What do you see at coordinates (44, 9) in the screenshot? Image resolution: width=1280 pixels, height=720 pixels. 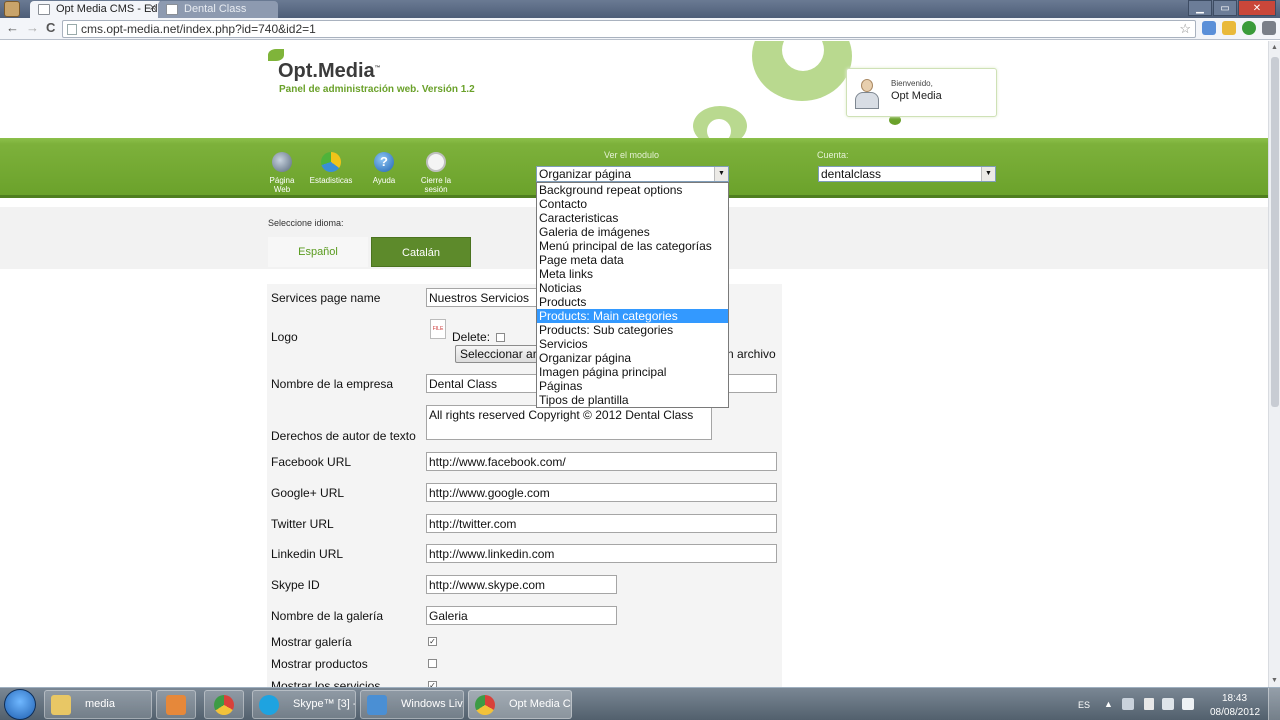 I see `page-icon` at bounding box center [44, 9].